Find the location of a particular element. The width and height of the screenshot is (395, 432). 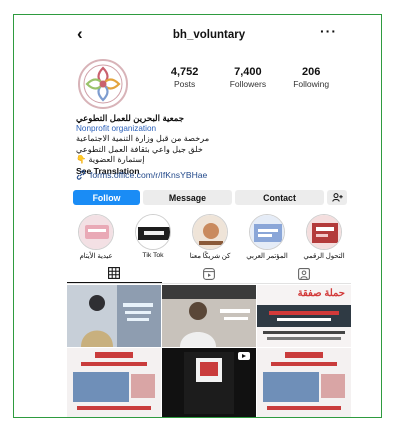

top-bar: ‹ bh_voluntary ··· is located at coordinates (209, 34).